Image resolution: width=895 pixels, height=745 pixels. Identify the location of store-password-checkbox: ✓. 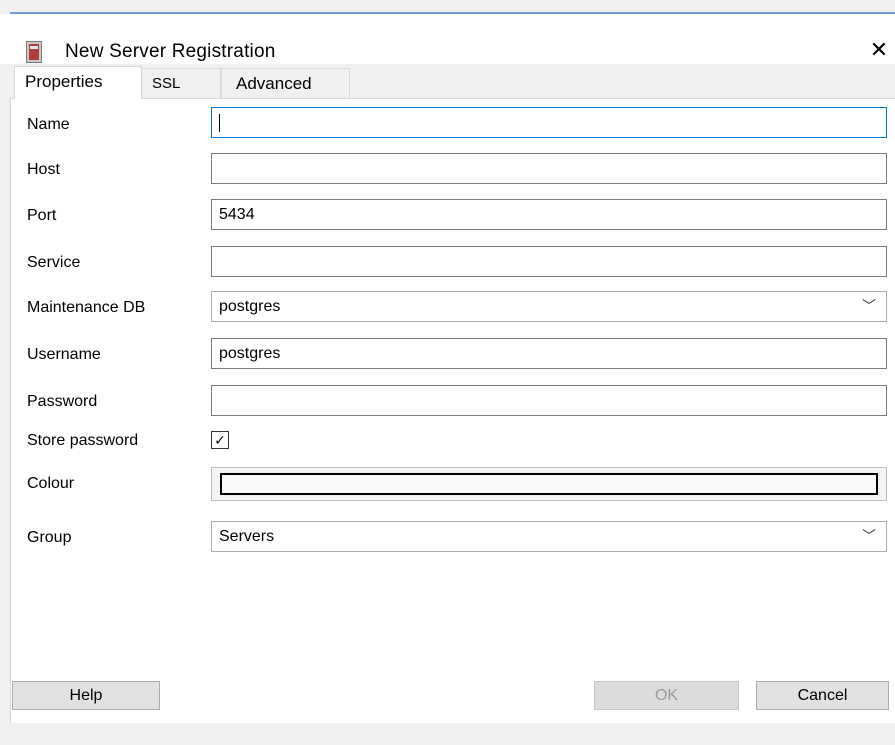
(220, 440).